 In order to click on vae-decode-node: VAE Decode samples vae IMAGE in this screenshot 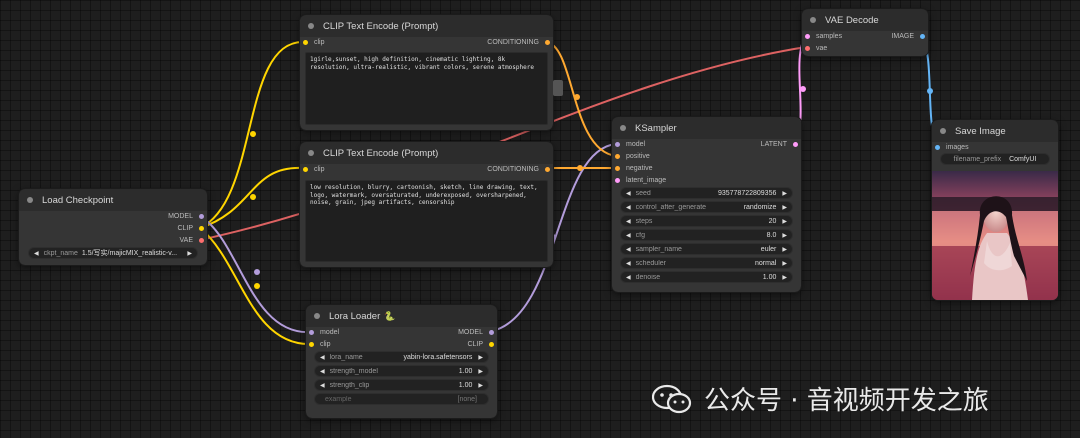, I will do `click(865, 32)`.